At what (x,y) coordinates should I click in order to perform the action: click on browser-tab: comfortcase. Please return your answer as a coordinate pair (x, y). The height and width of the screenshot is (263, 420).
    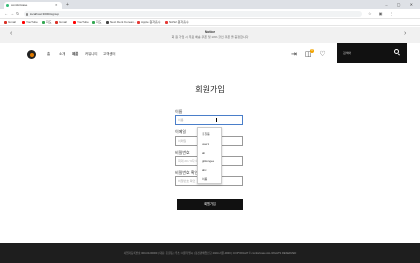
    Looking at the image, I should click on (33, 5).